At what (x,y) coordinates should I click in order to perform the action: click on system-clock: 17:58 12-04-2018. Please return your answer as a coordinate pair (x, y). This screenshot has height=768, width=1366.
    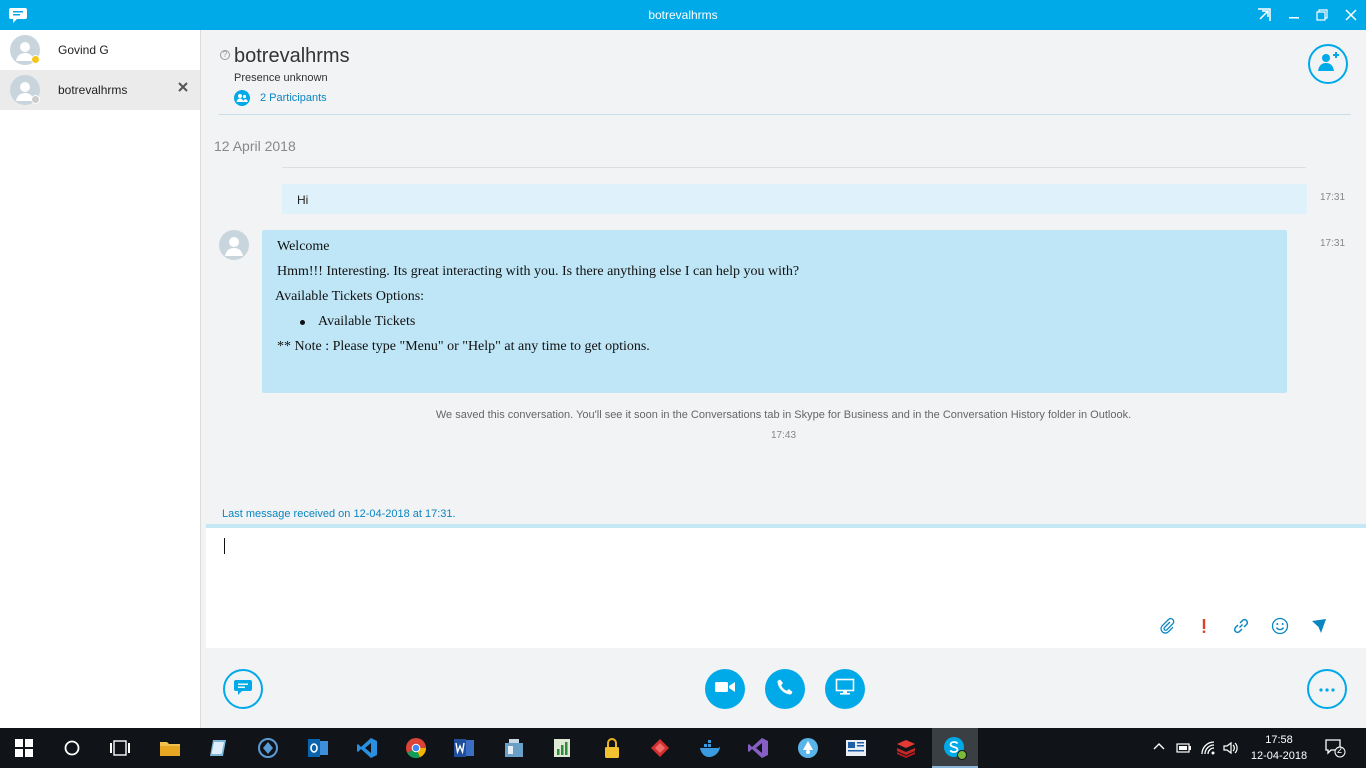
    Looking at the image, I should click on (1279, 748).